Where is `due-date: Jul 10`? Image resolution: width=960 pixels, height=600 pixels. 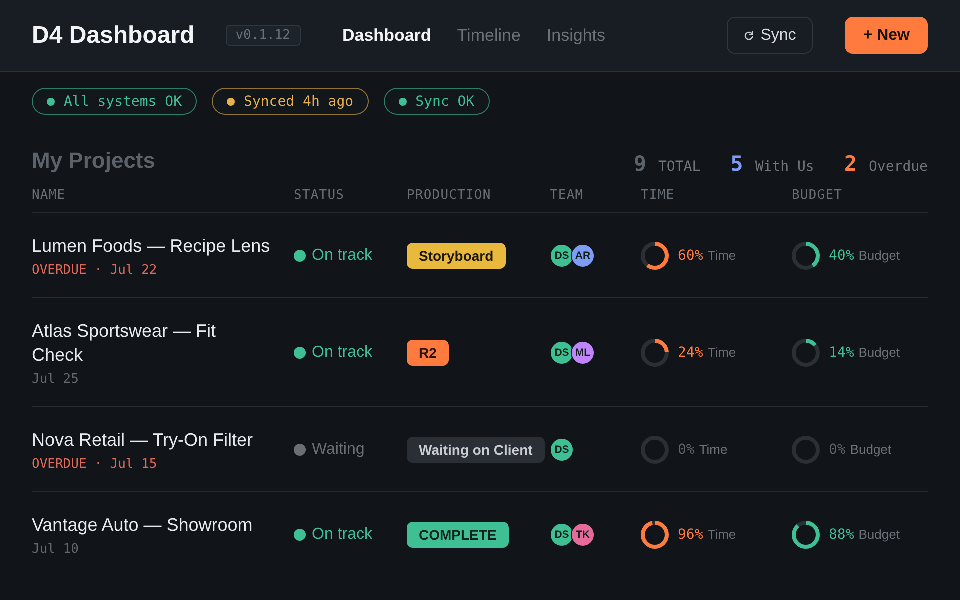
due-date: Jul 10 is located at coordinates (55, 549).